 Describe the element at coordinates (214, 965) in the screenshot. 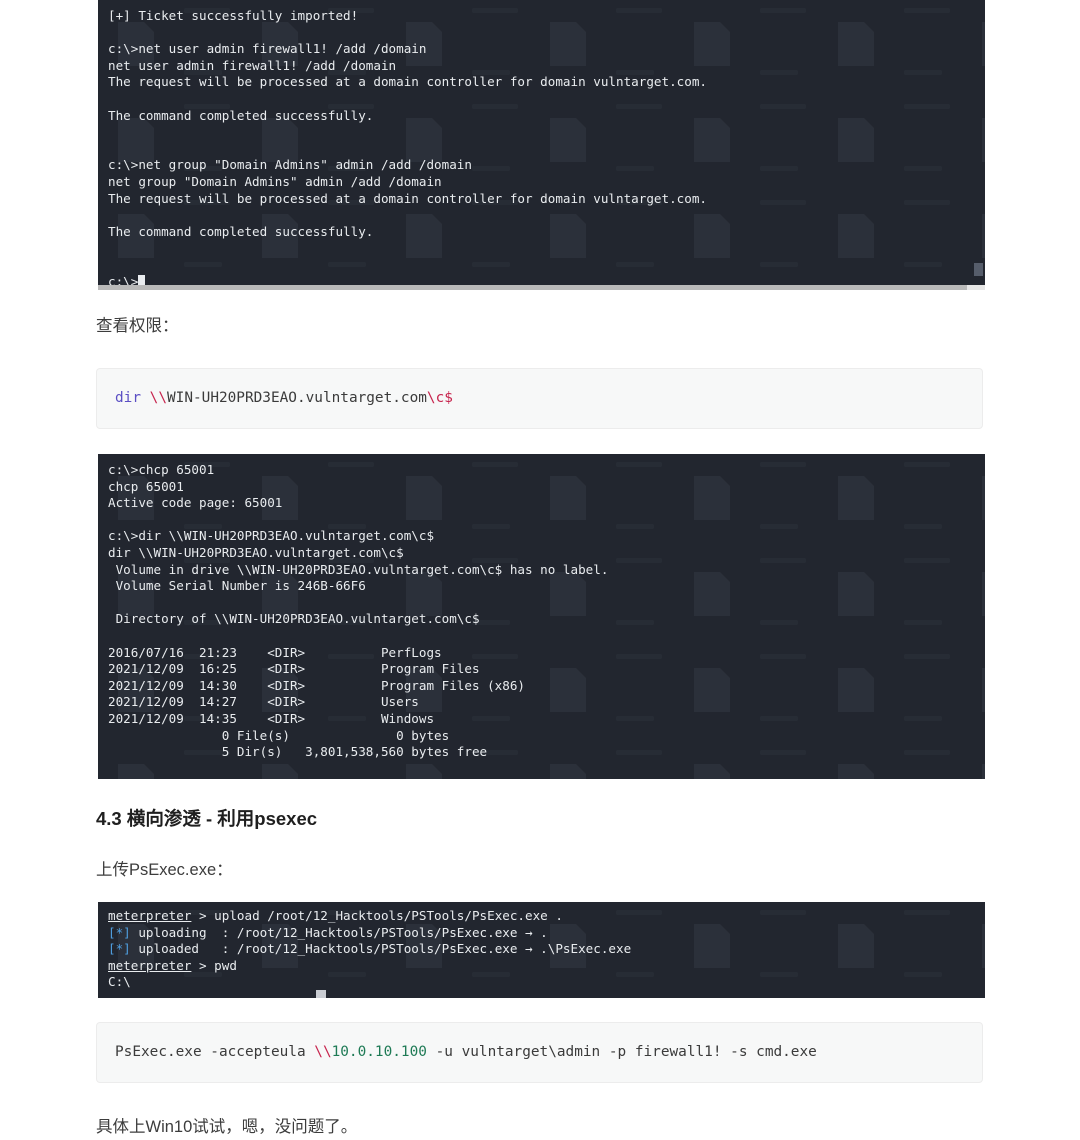

I see `text-run: > pwd` at that location.